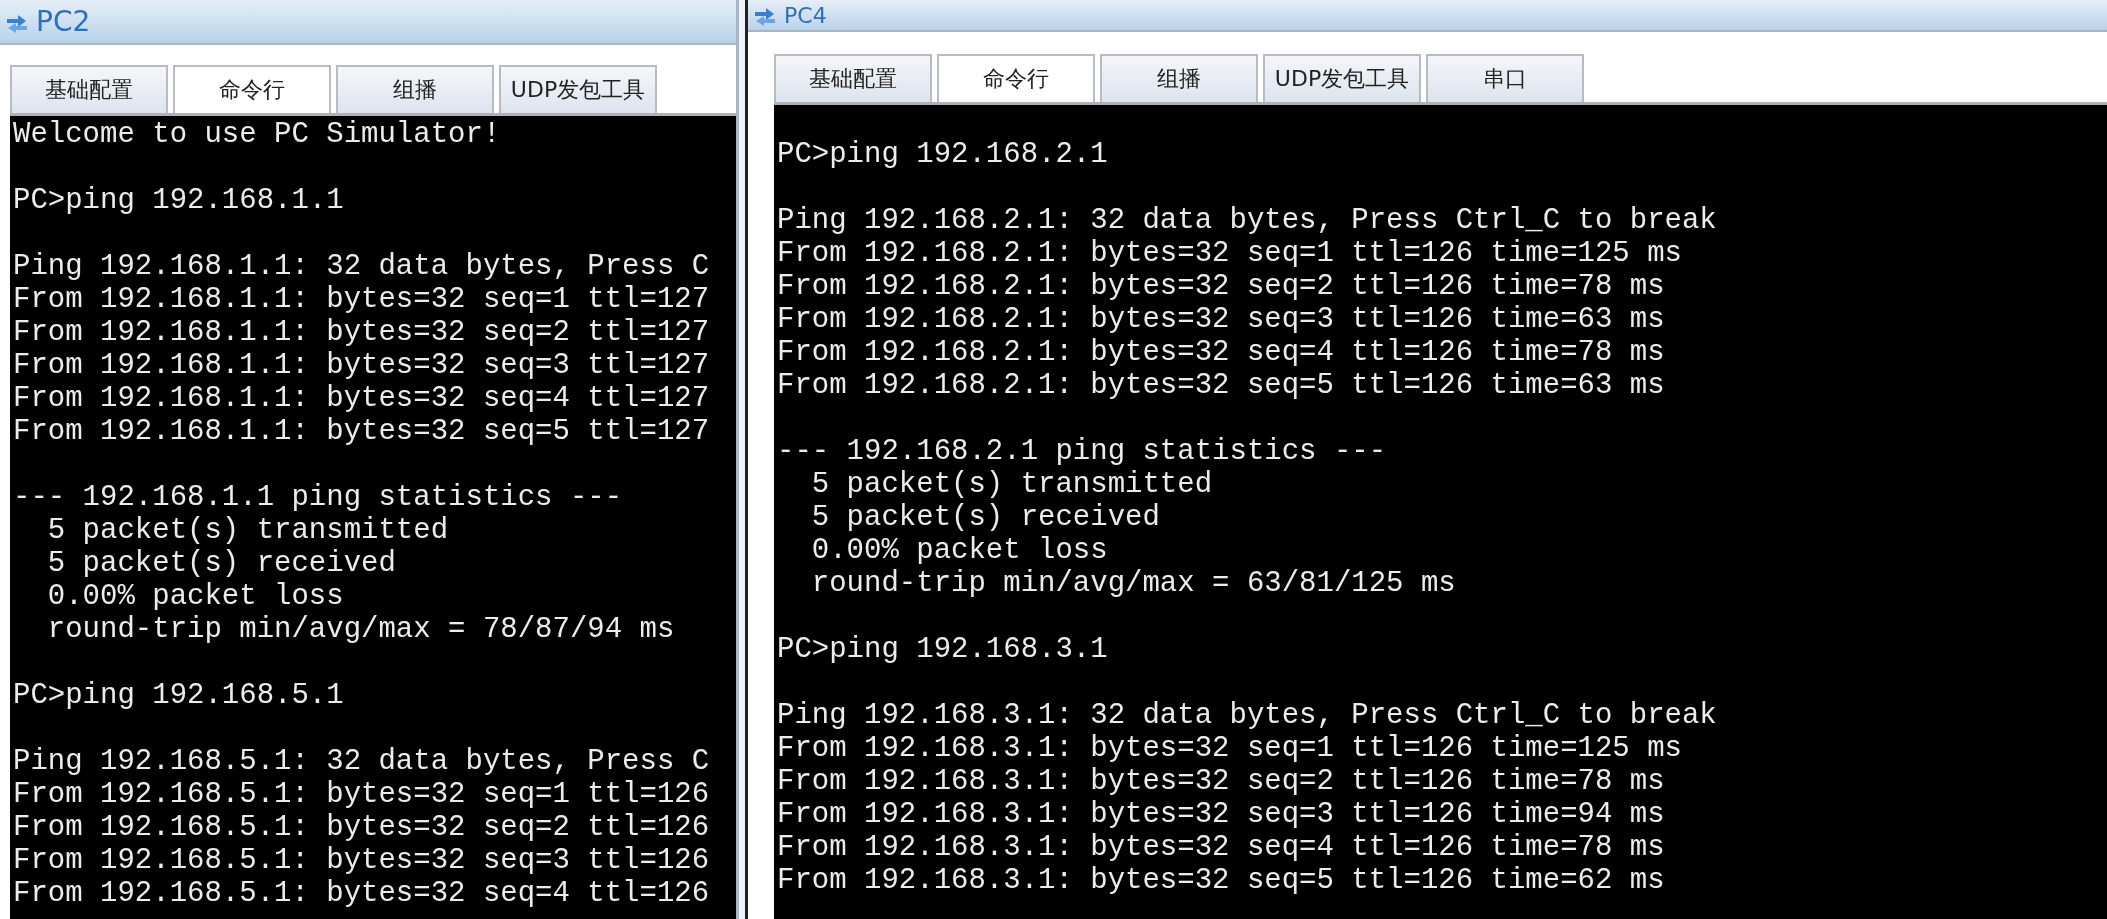 Image resolution: width=2107 pixels, height=919 pixels. What do you see at coordinates (943, 649) in the screenshot?
I see `terminal-line: PC>ping 192.168.3.1` at bounding box center [943, 649].